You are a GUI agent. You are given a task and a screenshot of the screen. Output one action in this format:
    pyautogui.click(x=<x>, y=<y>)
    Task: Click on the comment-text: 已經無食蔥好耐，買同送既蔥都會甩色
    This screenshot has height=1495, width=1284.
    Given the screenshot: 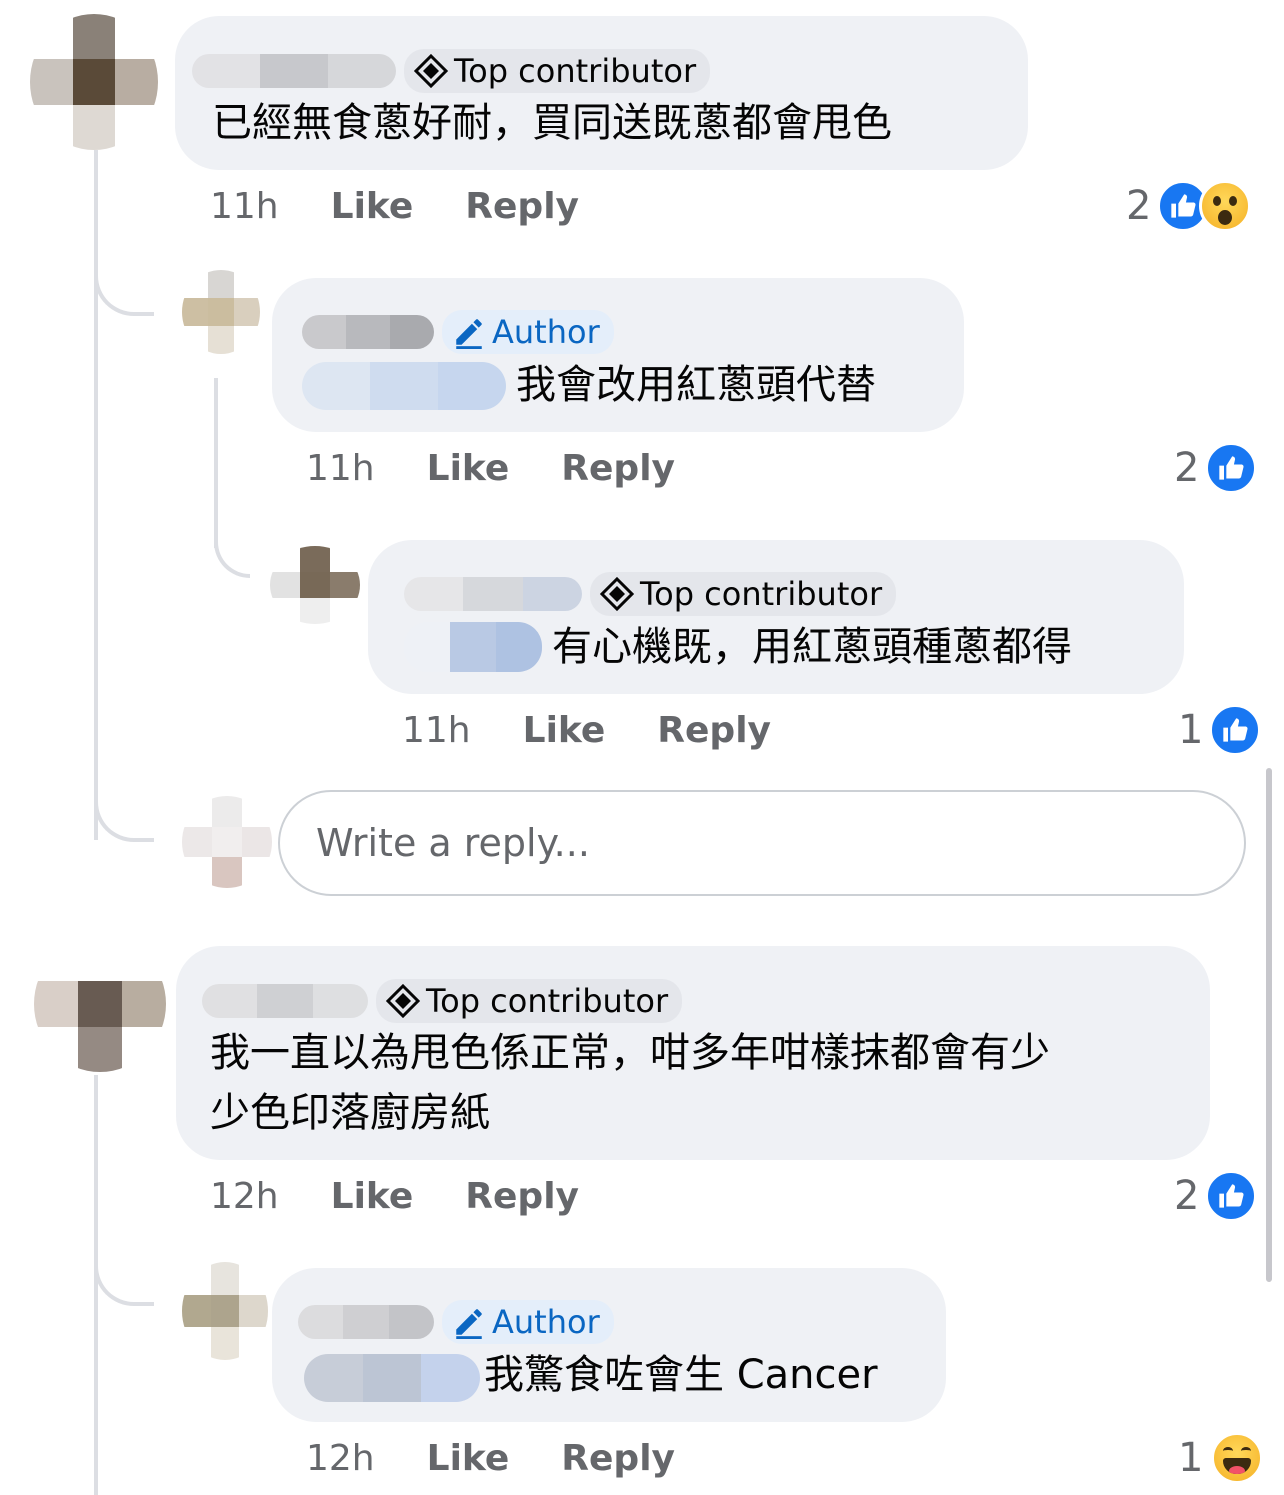 What is the action you would take?
    pyautogui.click(x=552, y=123)
    